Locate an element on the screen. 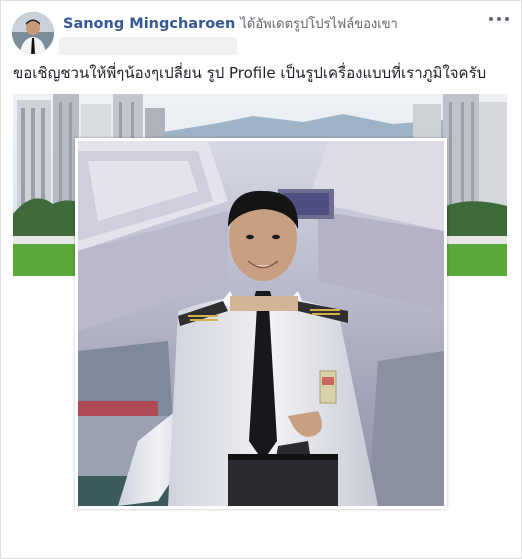 The height and width of the screenshot is (559, 522). more-options-icon is located at coordinates (499, 19).